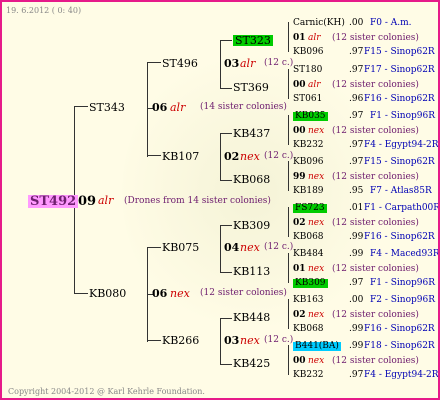 The image size is (440, 400). I want to click on l4-name: FS723, so click(310, 208).